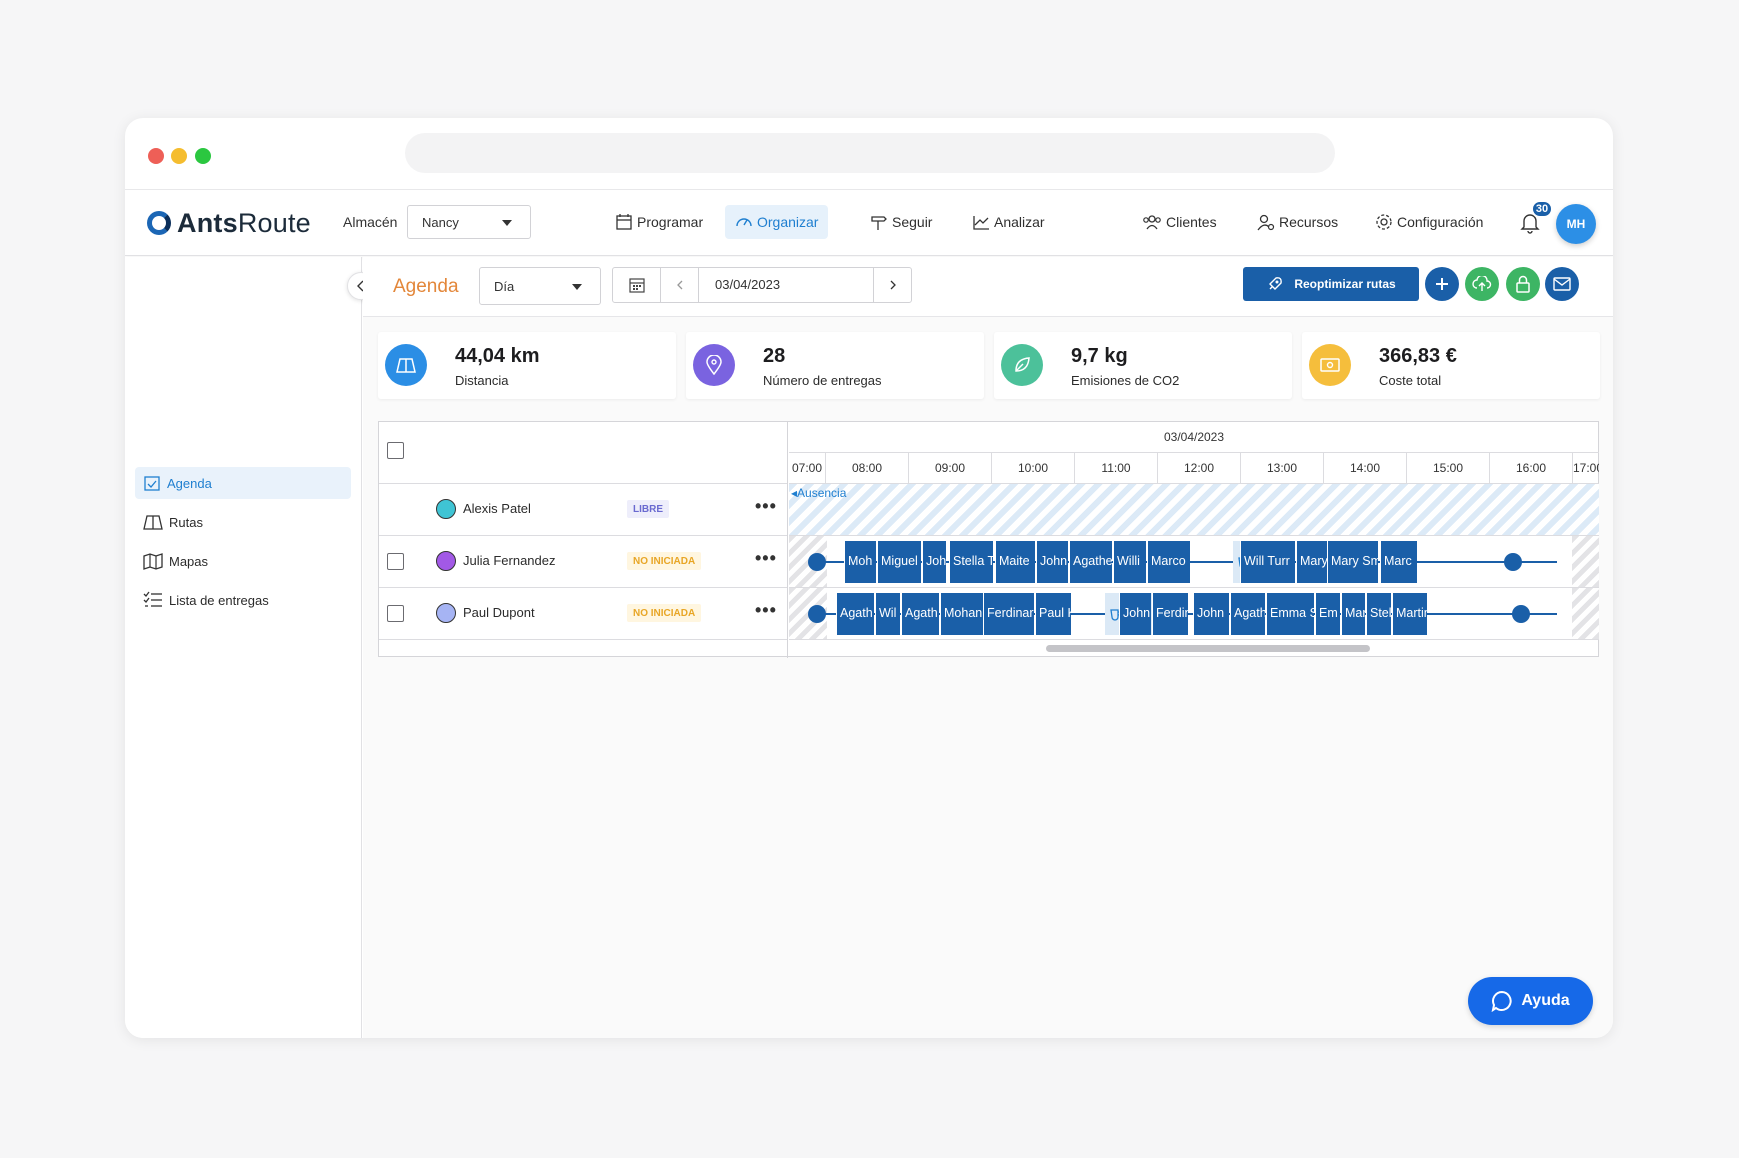 The height and width of the screenshot is (1158, 1739). I want to click on antsroute-logo: AntsRoute, so click(229, 223).